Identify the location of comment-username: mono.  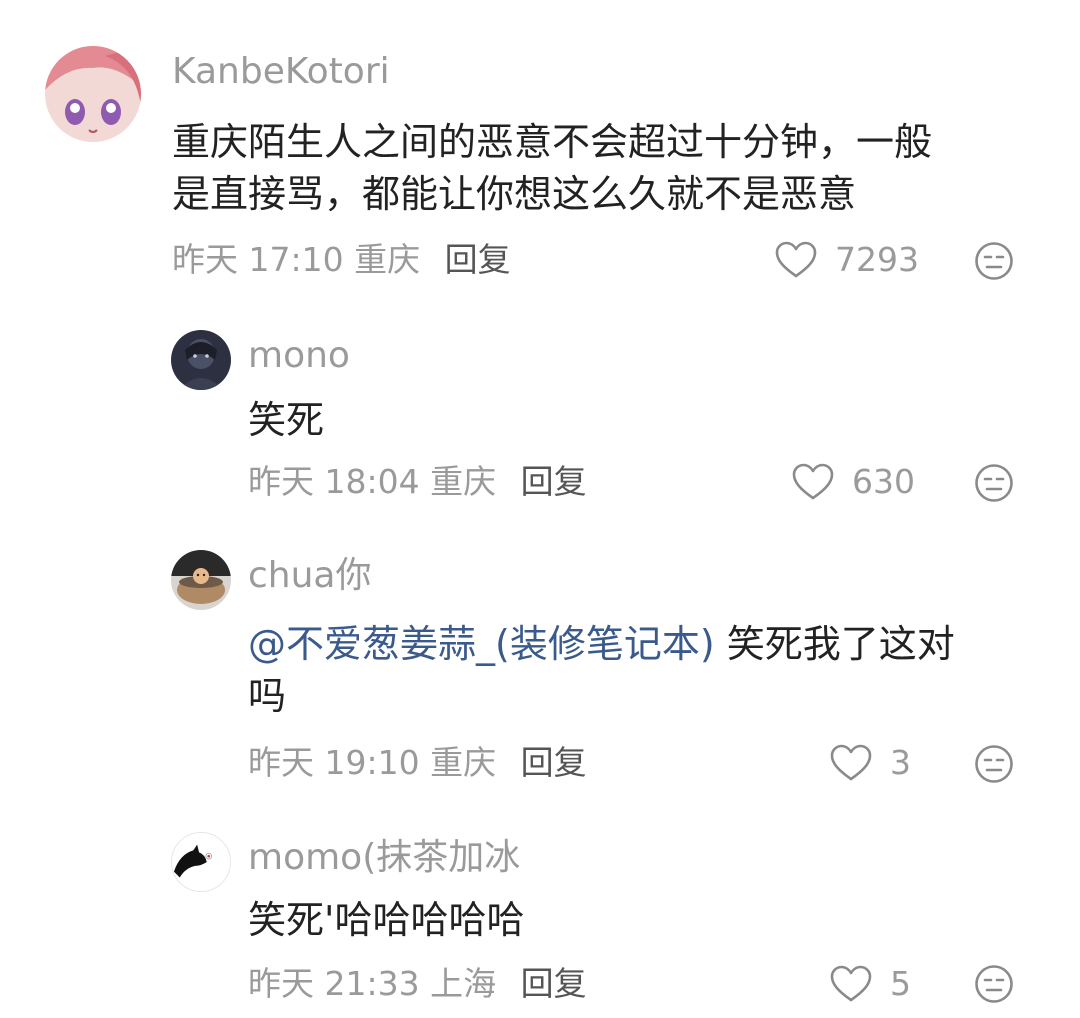
(299, 356).